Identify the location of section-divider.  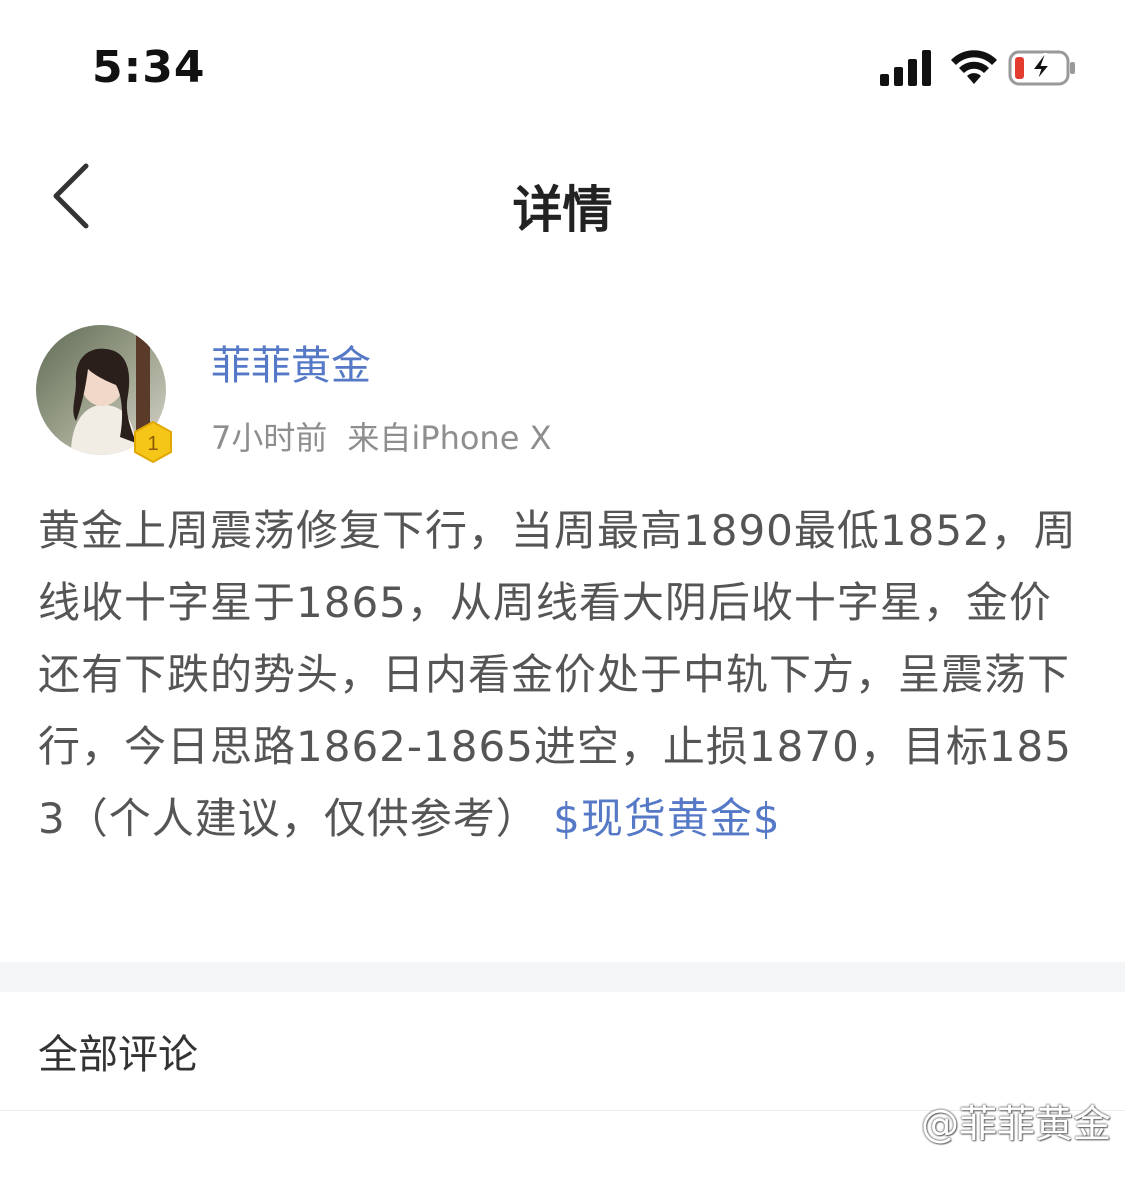
(562, 977).